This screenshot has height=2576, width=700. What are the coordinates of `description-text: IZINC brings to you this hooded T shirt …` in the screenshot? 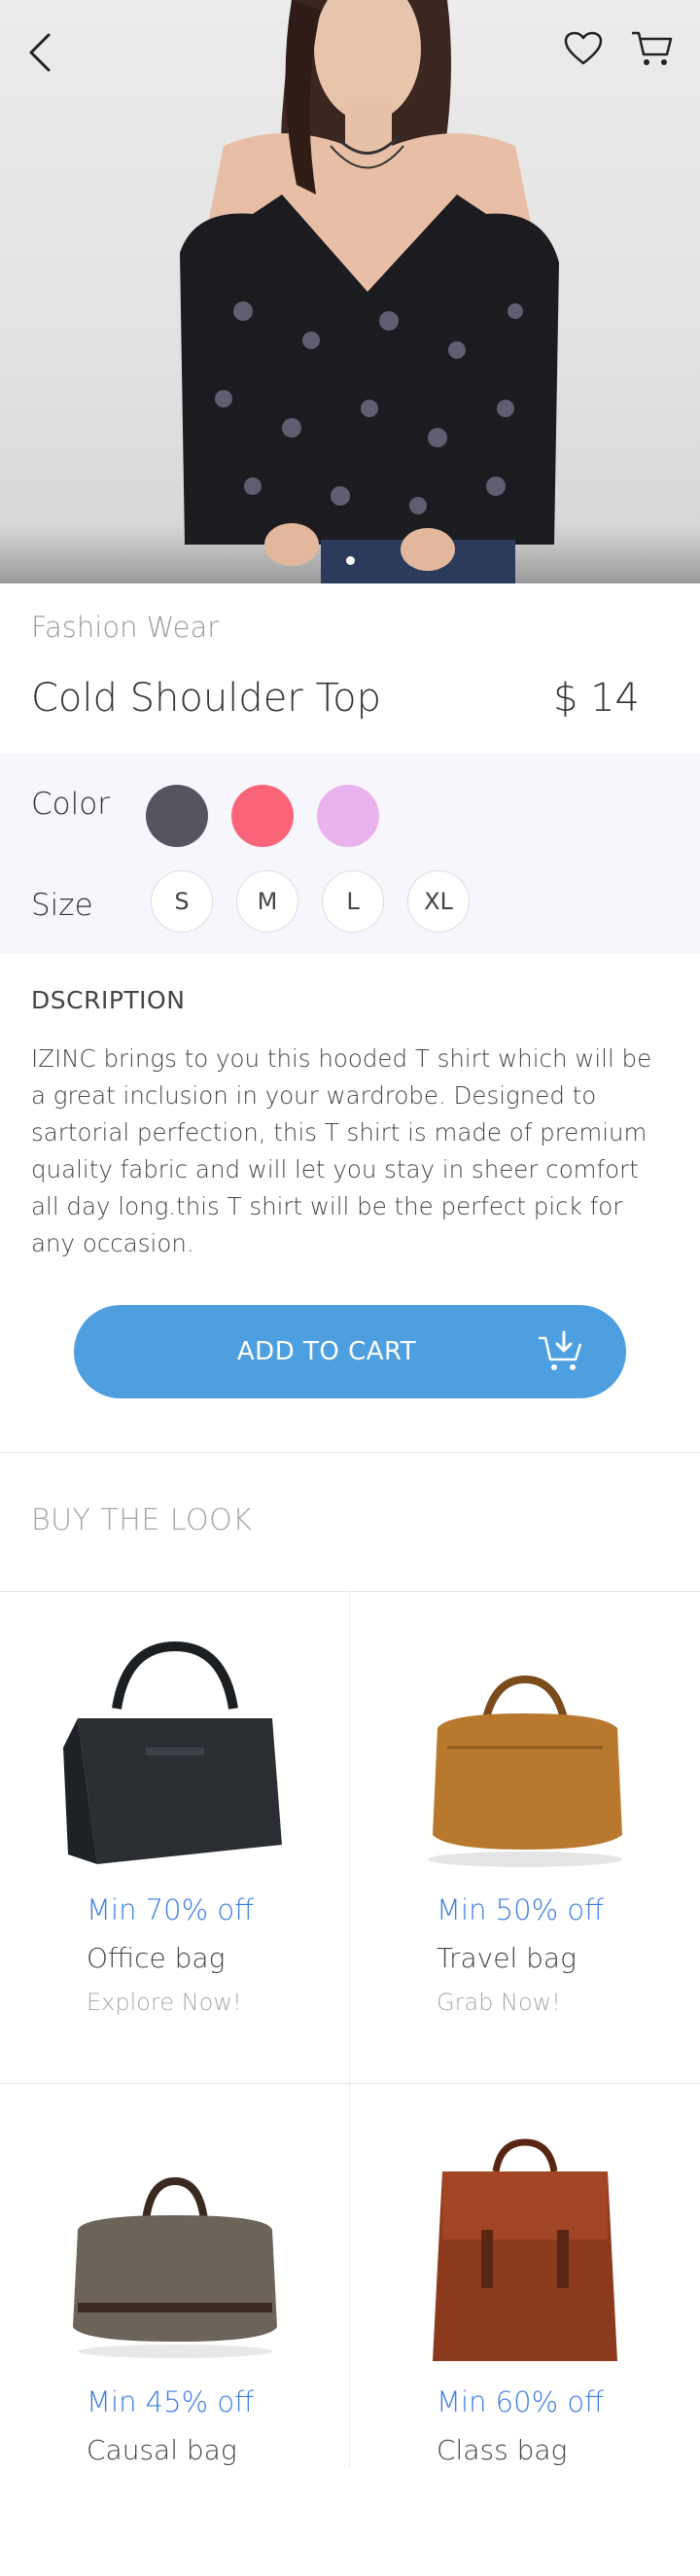 It's located at (341, 1150).